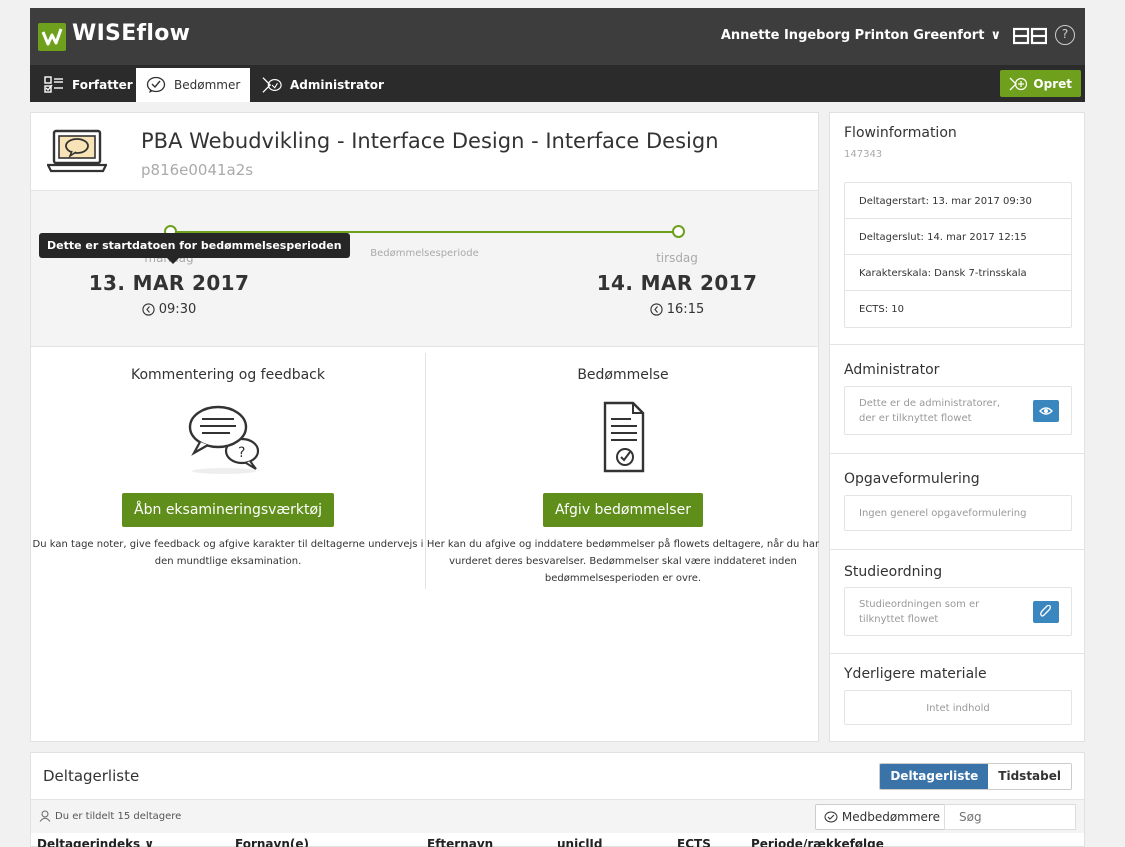 This screenshot has height=847, width=1125. Describe the element at coordinates (224, 439) in the screenshot. I see `speech-bubbles-icon: ?` at that location.